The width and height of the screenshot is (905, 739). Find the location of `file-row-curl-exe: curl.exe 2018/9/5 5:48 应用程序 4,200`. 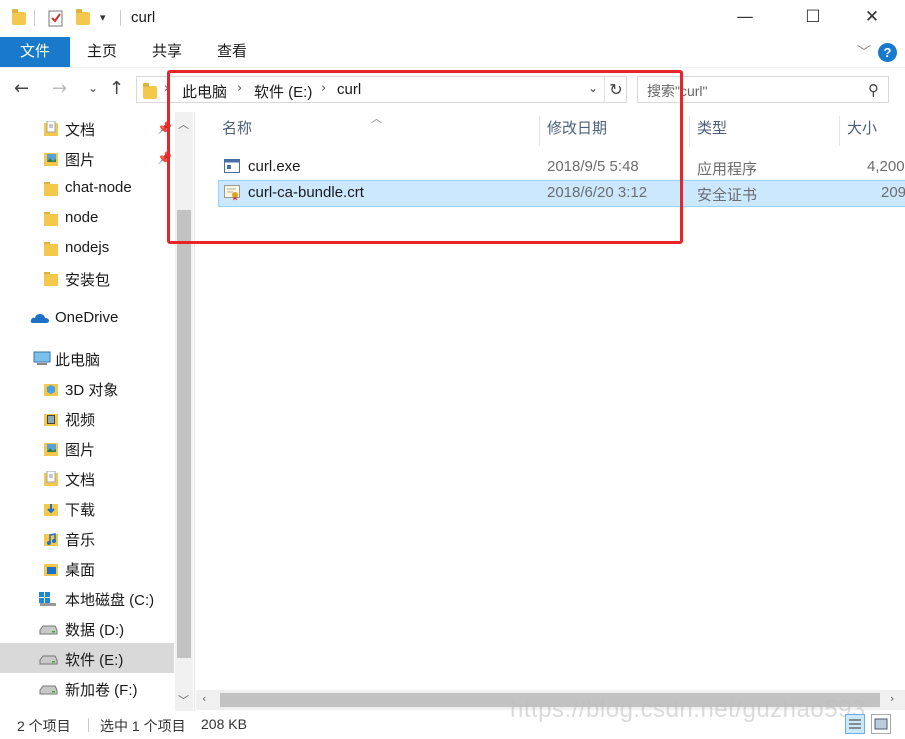

file-row-curl-exe: curl.exe 2018/9/5 5:48 应用程序 4,200 is located at coordinates (561, 167).